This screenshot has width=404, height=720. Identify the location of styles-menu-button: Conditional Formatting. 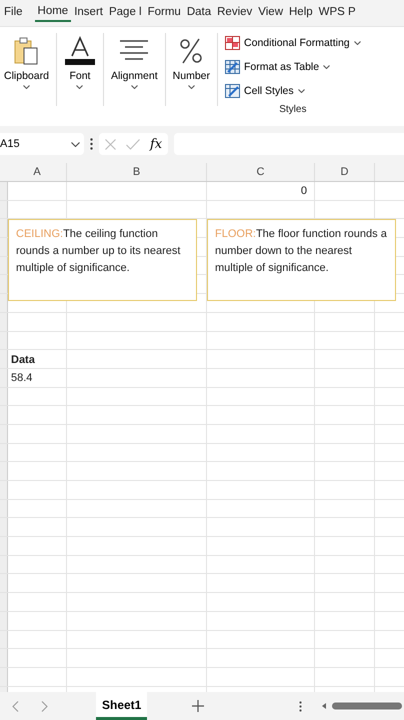
(293, 43).